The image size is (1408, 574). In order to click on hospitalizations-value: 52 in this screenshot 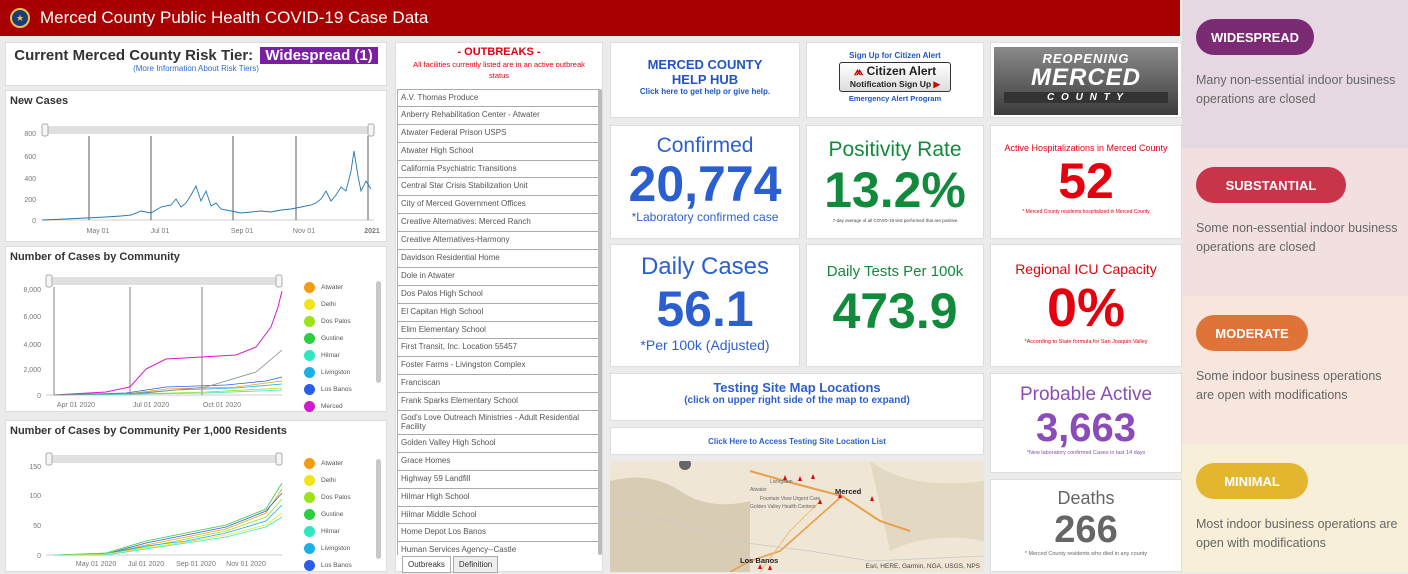, I will do `click(1086, 181)`.